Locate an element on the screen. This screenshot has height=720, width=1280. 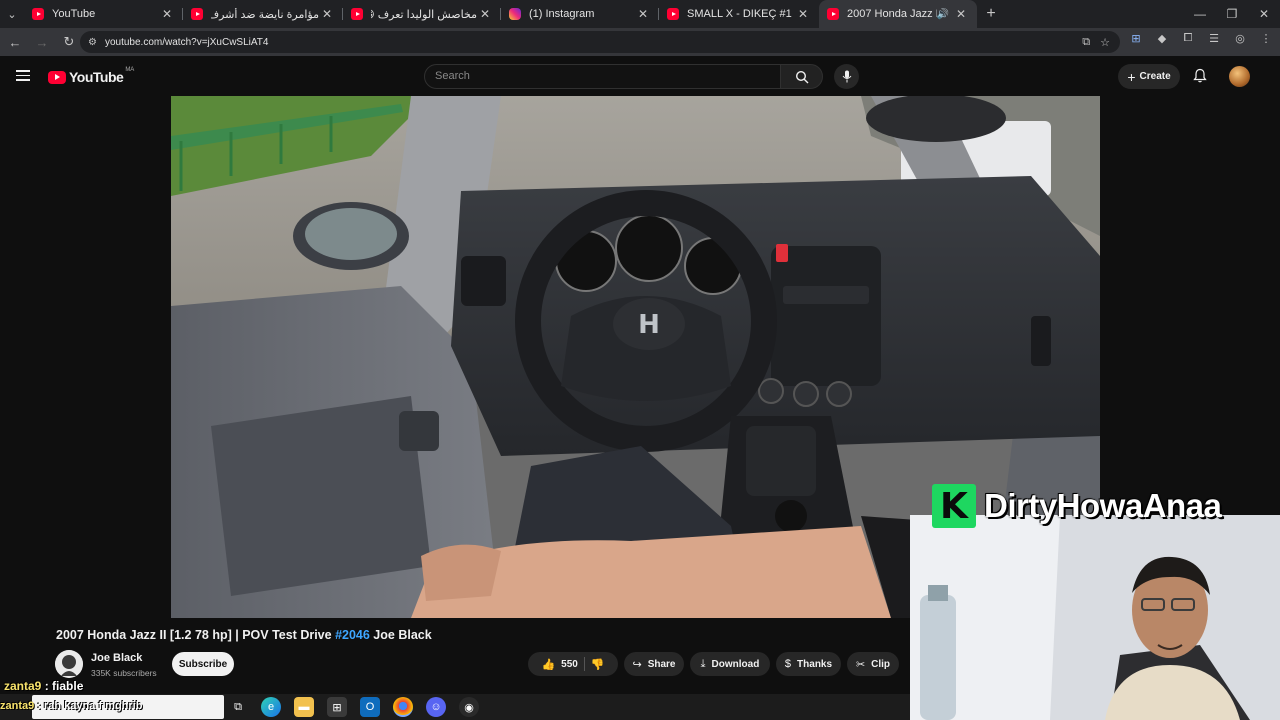
search-button is located at coordinates (801, 76).